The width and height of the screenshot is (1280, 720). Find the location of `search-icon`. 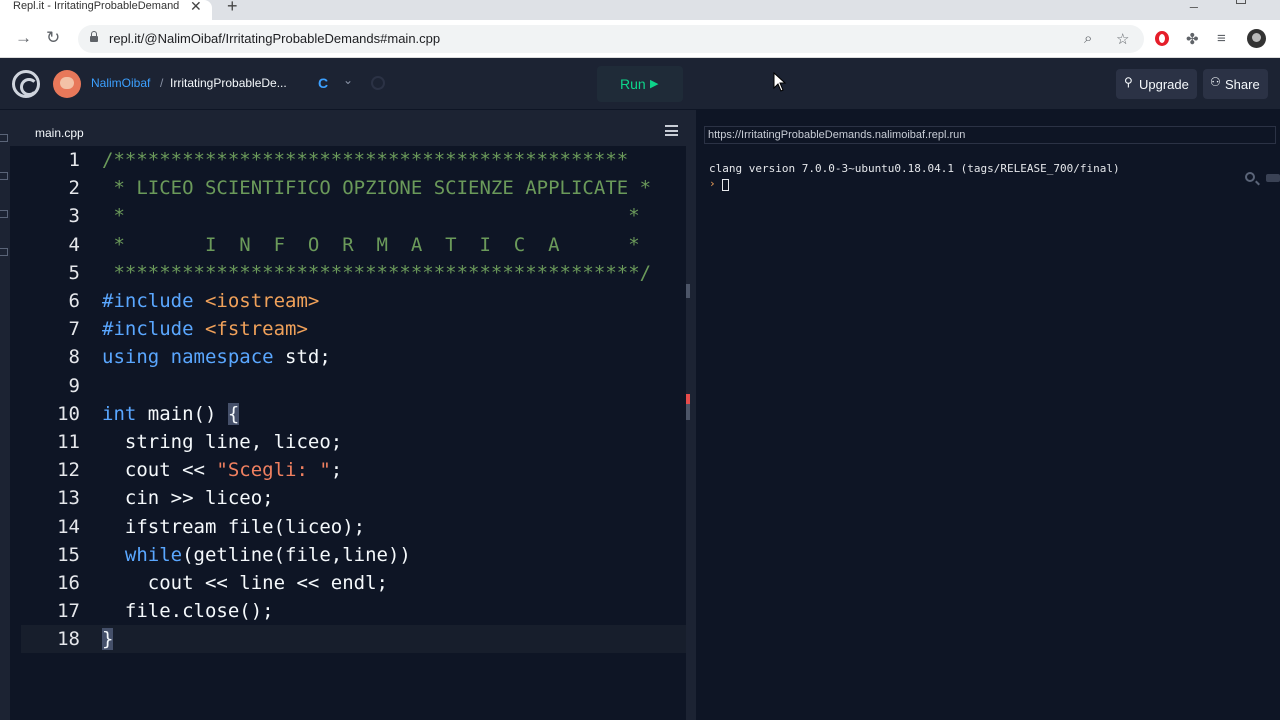

search-icon is located at coordinates (1250, 177).